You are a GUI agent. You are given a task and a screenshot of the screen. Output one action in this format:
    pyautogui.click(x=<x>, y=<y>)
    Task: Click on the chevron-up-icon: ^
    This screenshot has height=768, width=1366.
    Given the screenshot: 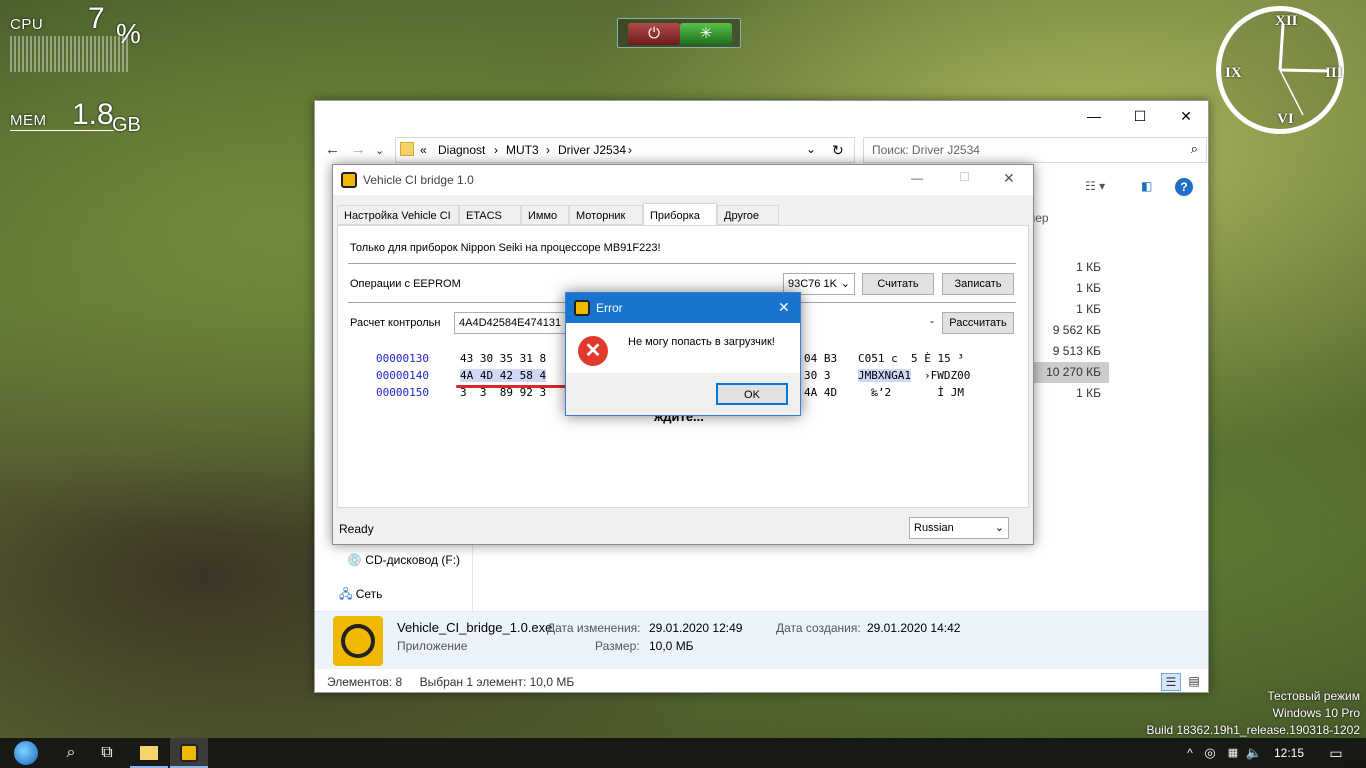 What is the action you would take?
    pyautogui.click(x=1190, y=753)
    